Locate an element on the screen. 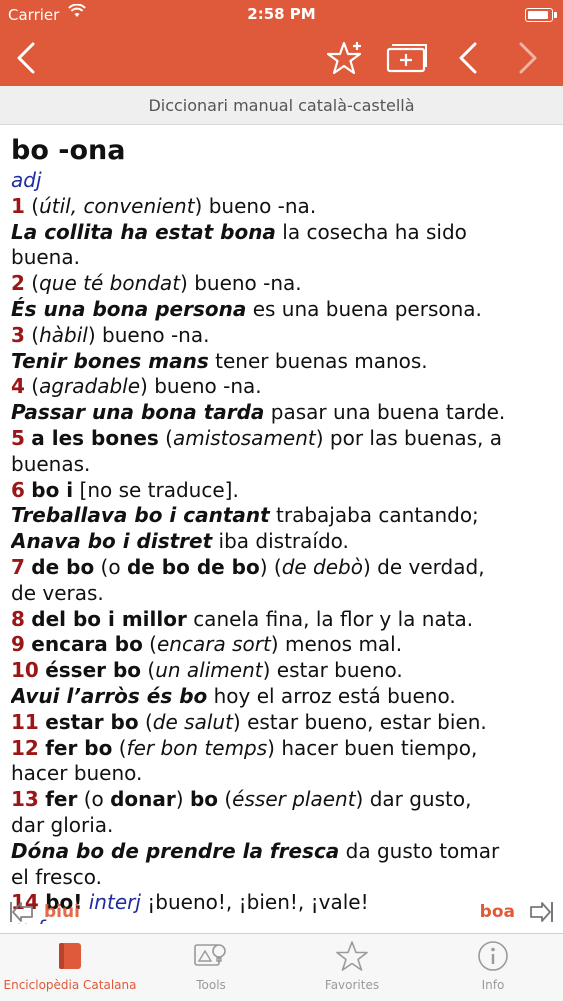 The image size is (563, 1001). sense-6: 6 bo i [no se traduce]. is located at coordinates (125, 489).